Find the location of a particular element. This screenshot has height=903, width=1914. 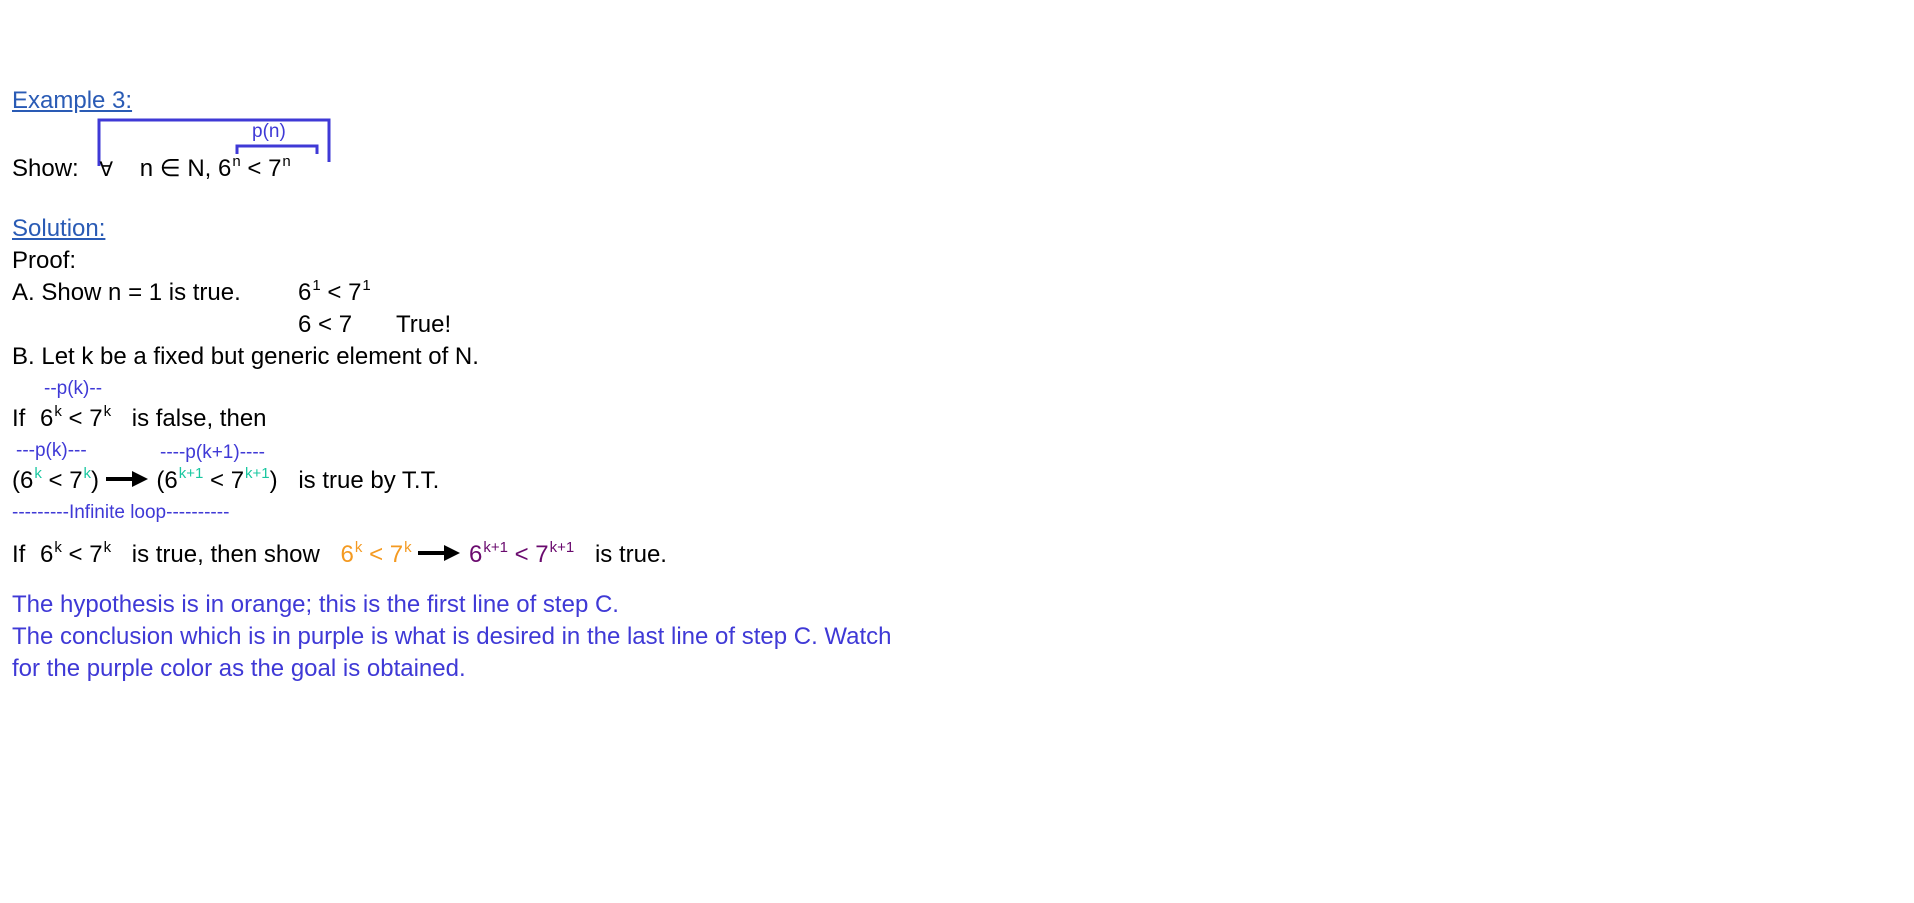

solution-title: Solution: is located at coordinates (58, 229).